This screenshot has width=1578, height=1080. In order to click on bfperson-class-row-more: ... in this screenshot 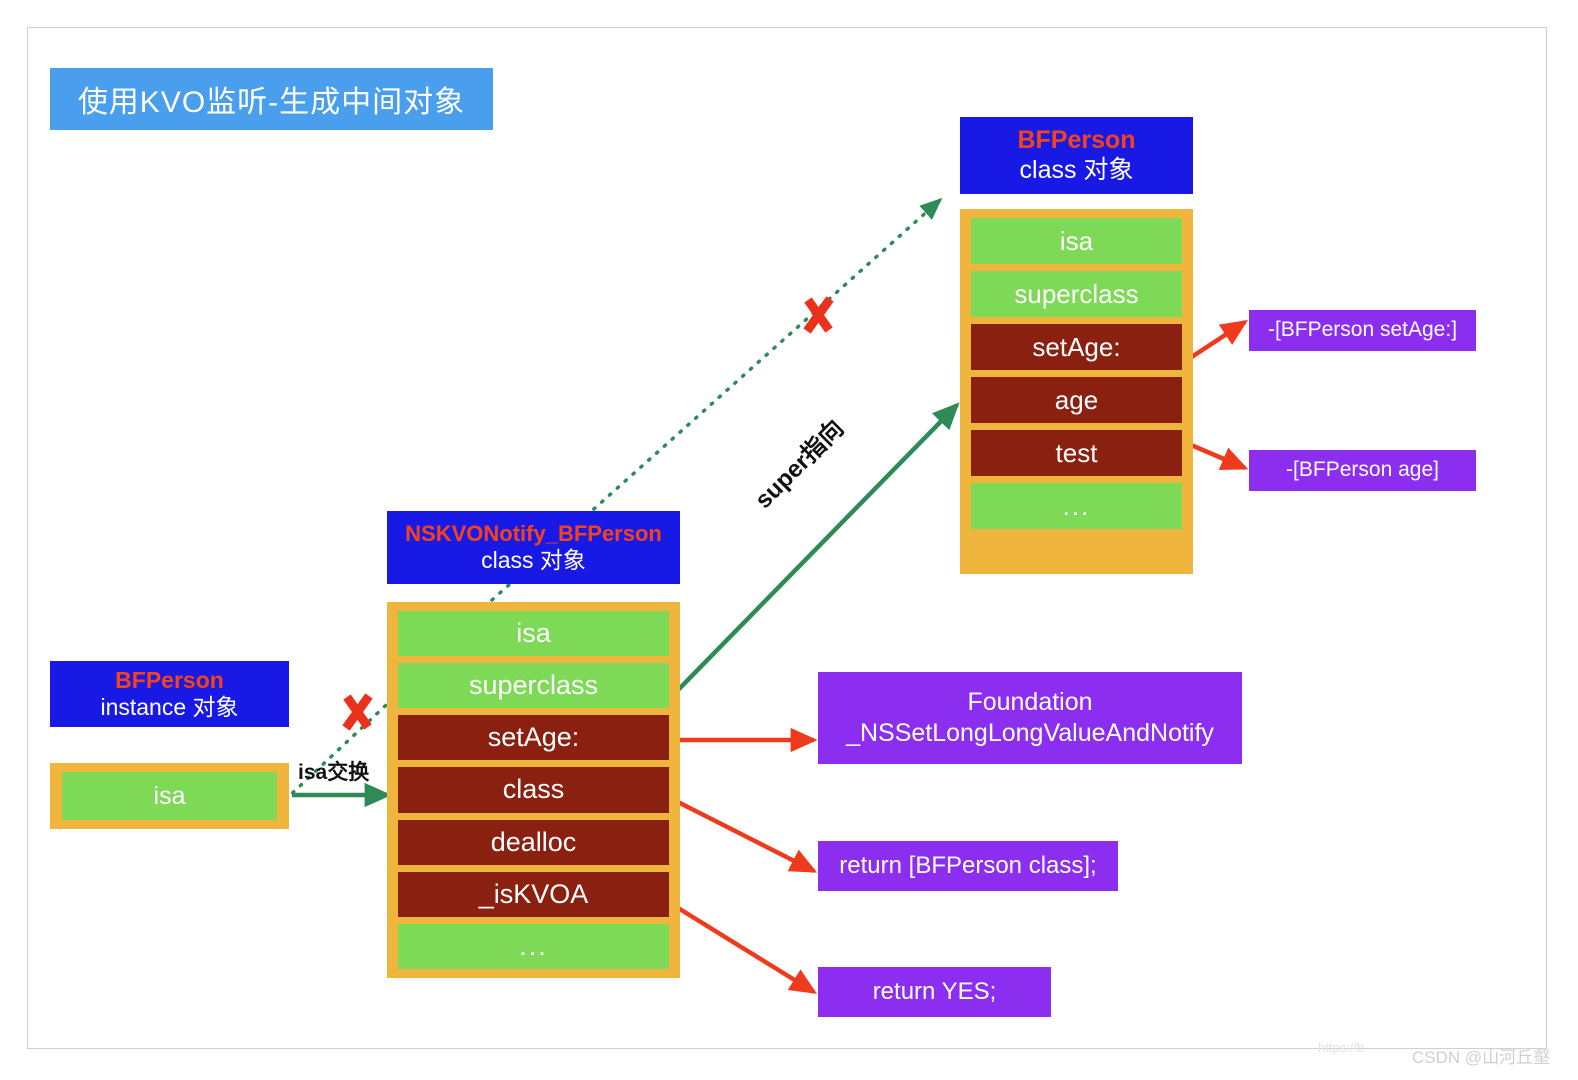, I will do `click(1076, 506)`.